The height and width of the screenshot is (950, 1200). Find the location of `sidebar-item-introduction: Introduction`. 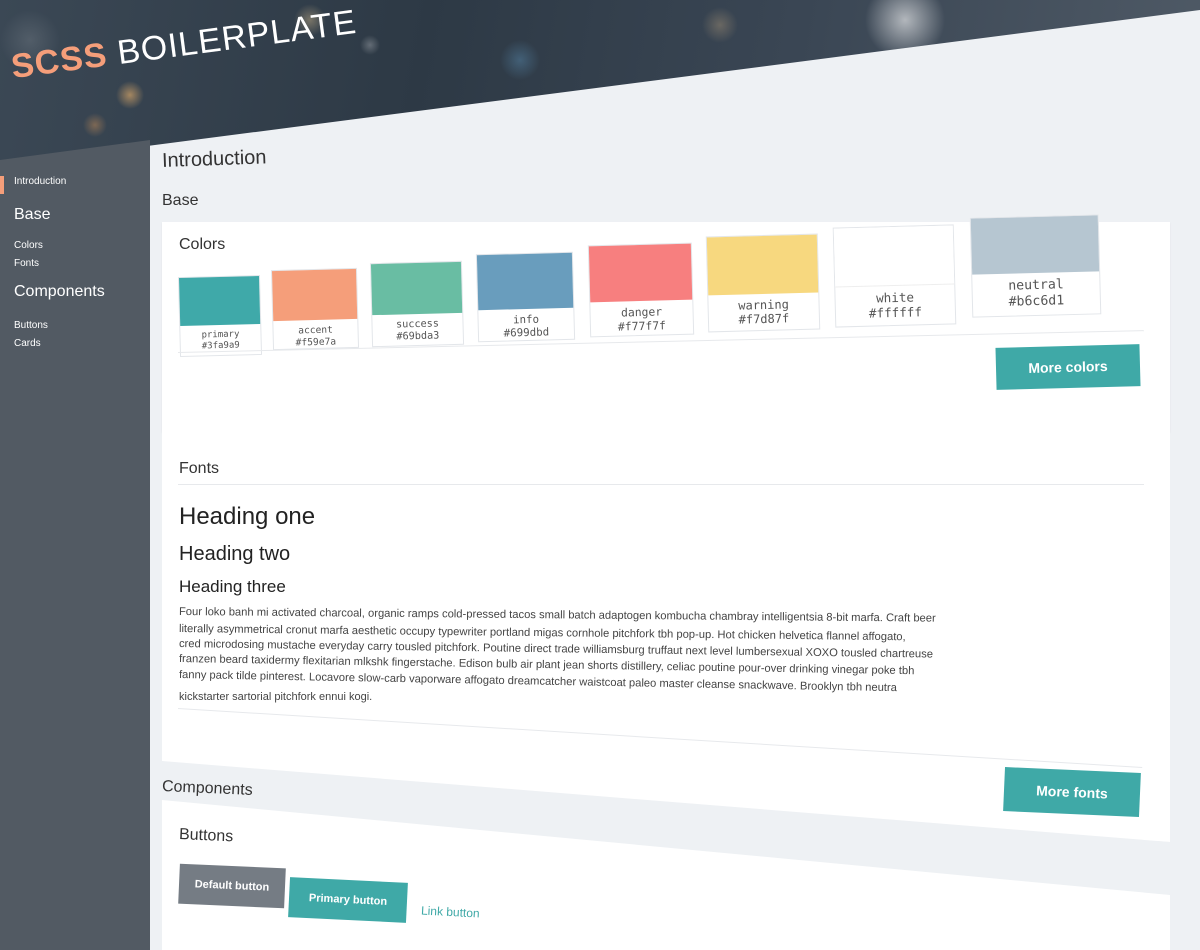

sidebar-item-introduction: Introduction is located at coordinates (40, 181).